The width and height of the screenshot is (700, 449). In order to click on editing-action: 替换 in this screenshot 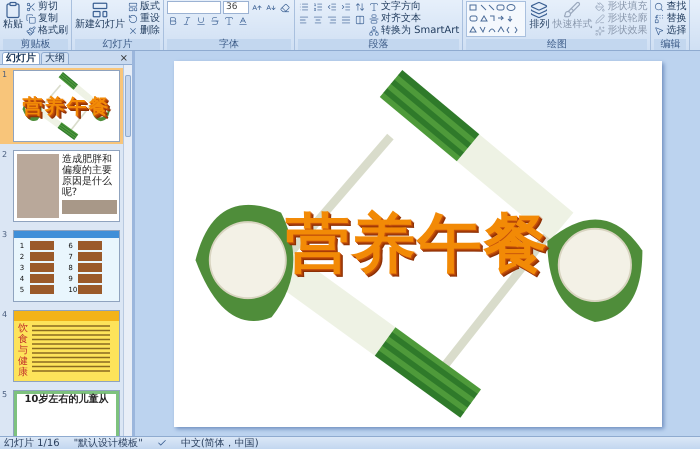, I will do `click(670, 18)`.